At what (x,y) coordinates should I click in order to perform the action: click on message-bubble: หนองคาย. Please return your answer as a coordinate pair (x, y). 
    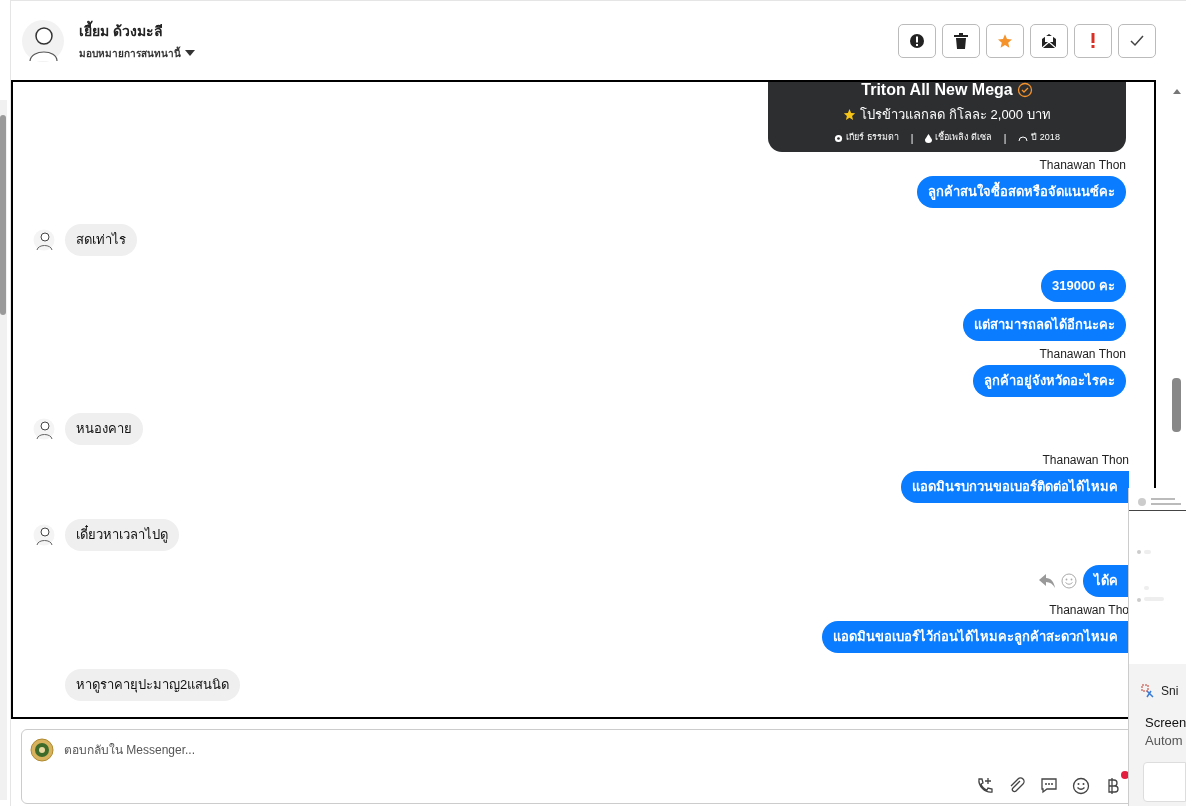
    Looking at the image, I should click on (104, 428).